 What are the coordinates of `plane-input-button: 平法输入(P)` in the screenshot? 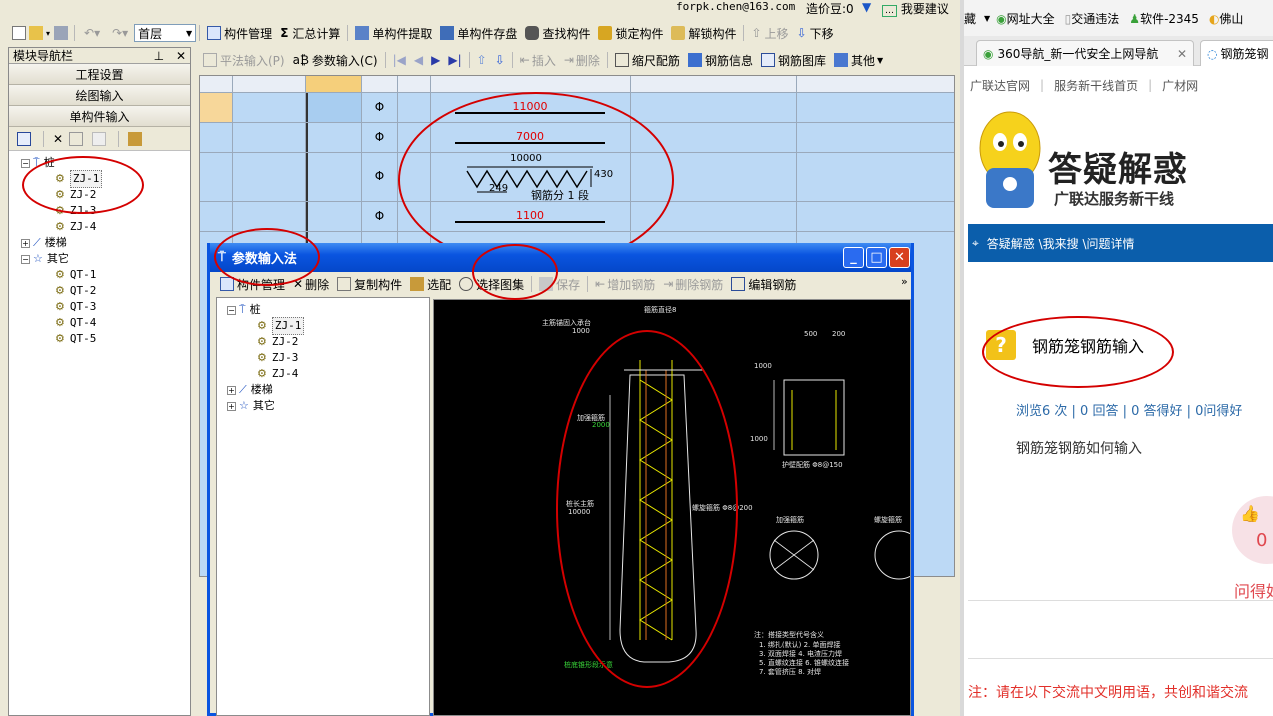 It's located at (244, 60).